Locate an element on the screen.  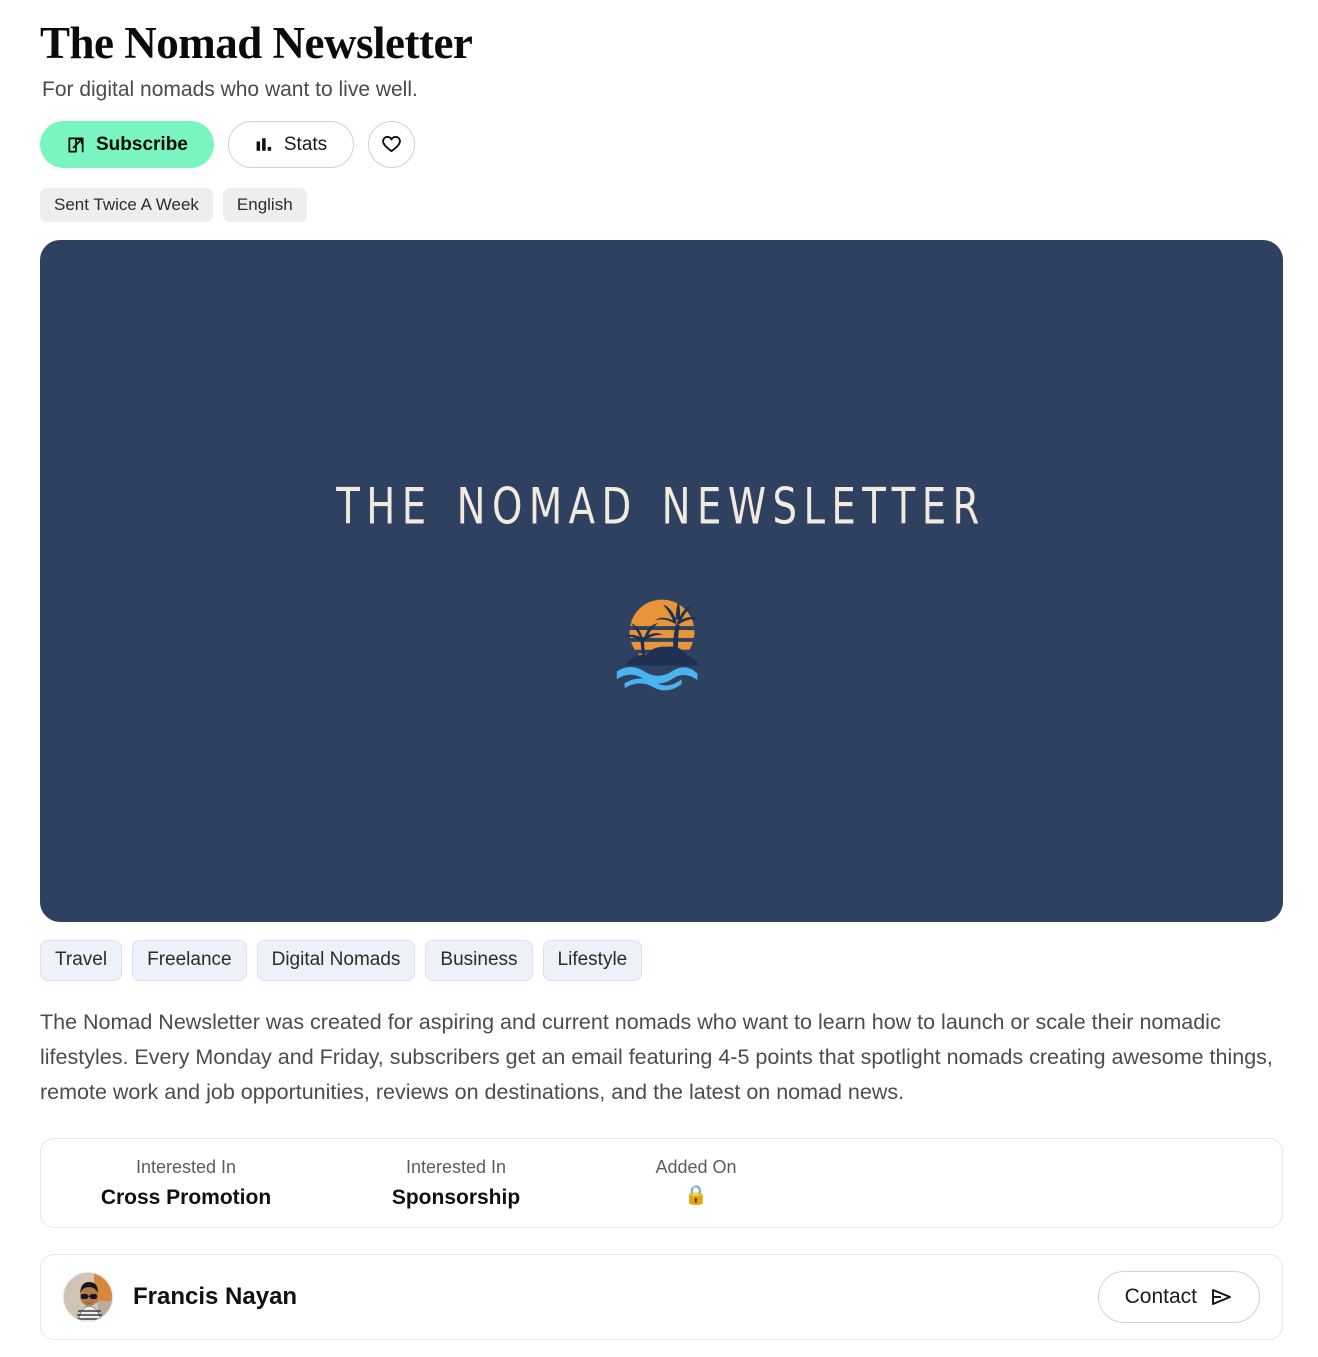
bar-chart-icon is located at coordinates (264, 144).